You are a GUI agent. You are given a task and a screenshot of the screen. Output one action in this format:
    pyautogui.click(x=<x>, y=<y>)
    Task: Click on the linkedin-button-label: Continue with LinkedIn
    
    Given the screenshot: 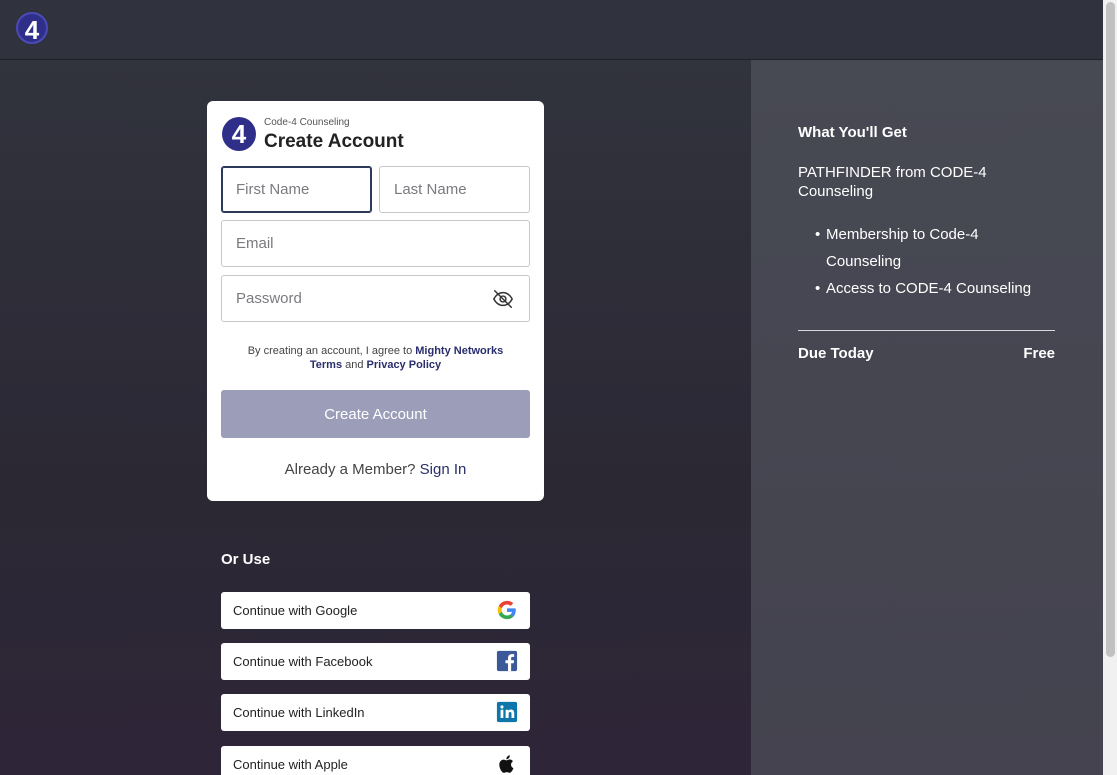 What is the action you would take?
    pyautogui.click(x=299, y=712)
    